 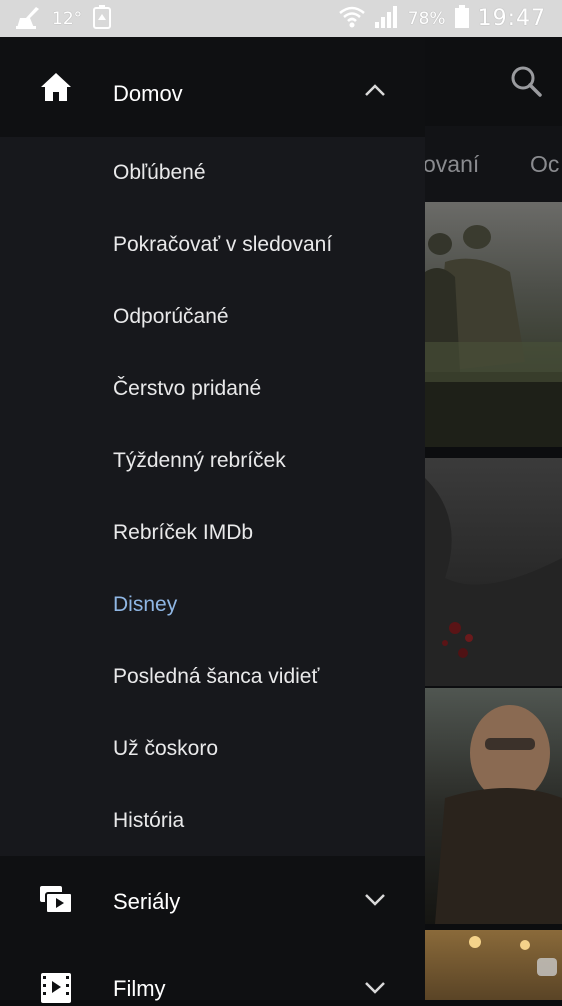 I want to click on temperature-text: 12°, so click(x=67, y=18).